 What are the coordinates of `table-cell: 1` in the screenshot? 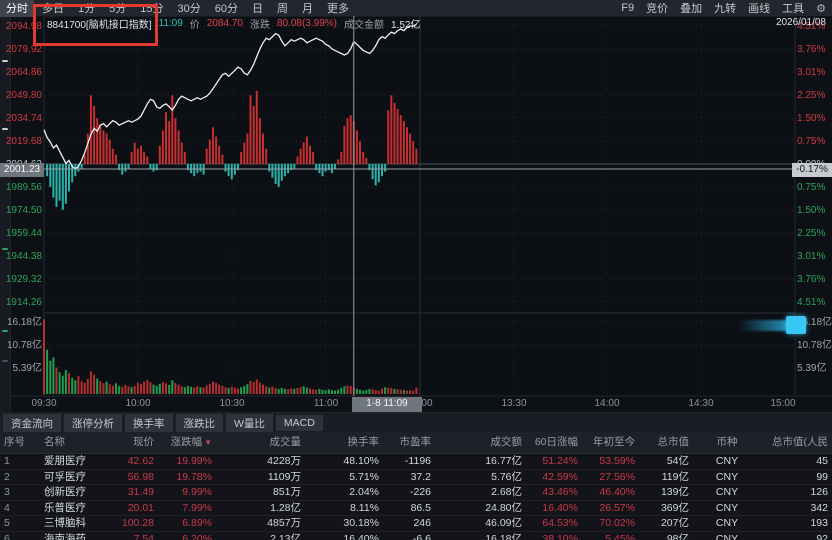 It's located at (7, 461).